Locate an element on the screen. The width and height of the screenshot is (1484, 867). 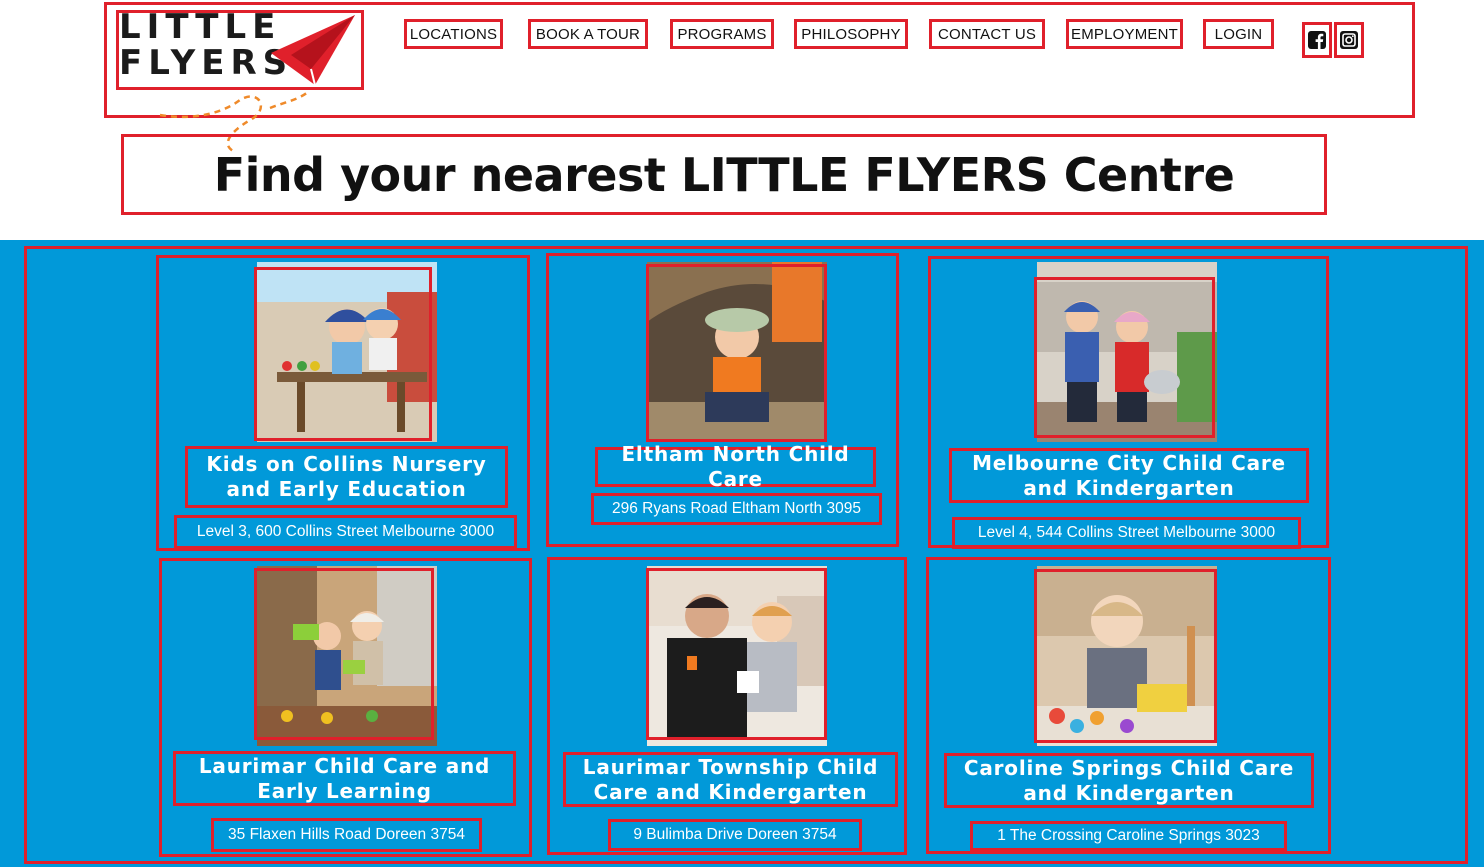
facebook-icon is located at coordinates (1317, 40).